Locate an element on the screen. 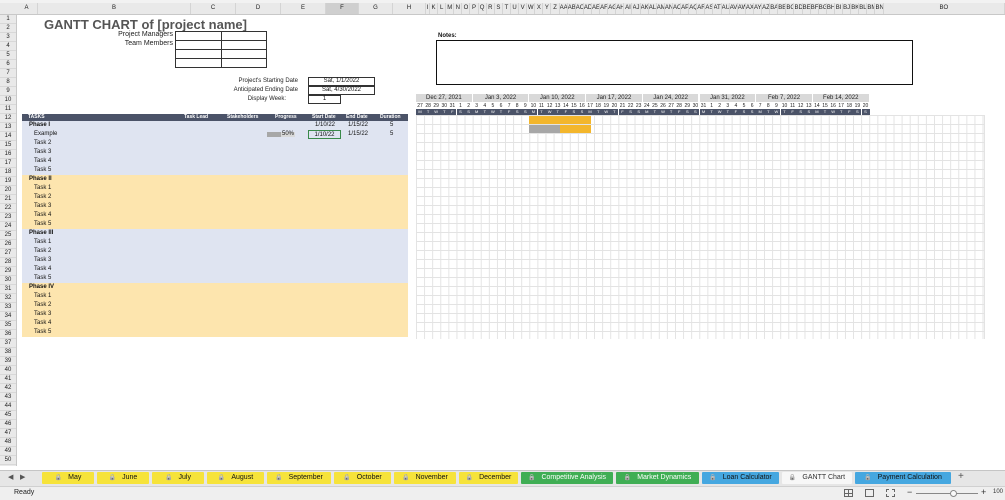  row-number: 38 is located at coordinates (8, 352).